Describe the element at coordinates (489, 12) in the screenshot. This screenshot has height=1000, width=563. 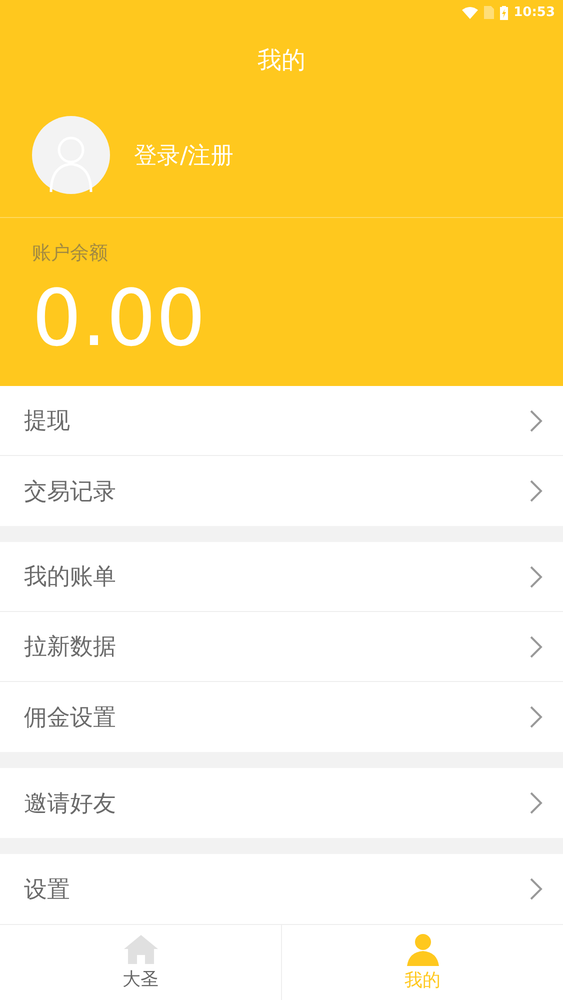
I see `no-sim-icon` at that location.